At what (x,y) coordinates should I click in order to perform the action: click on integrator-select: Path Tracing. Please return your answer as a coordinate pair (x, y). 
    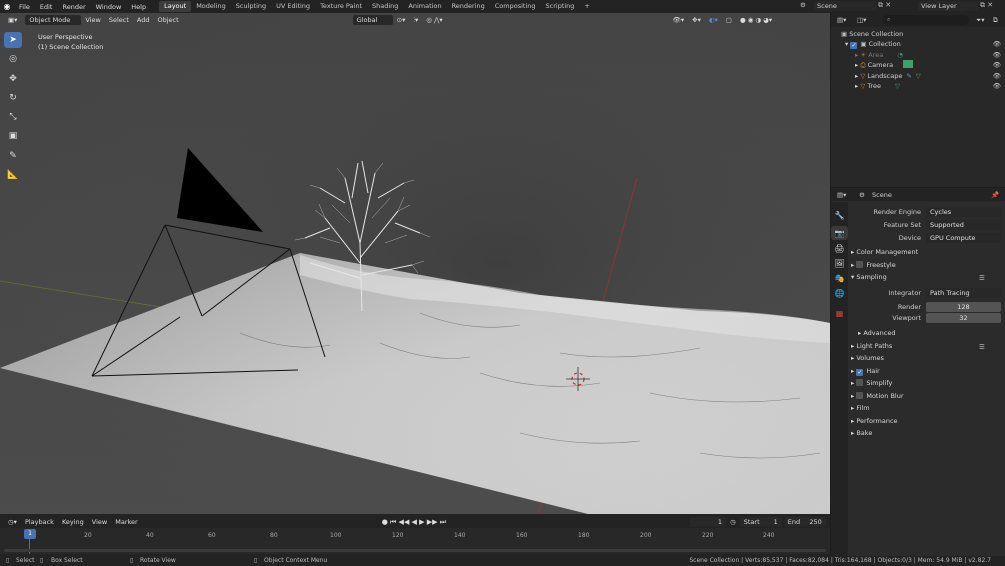
    Looking at the image, I should click on (963, 293).